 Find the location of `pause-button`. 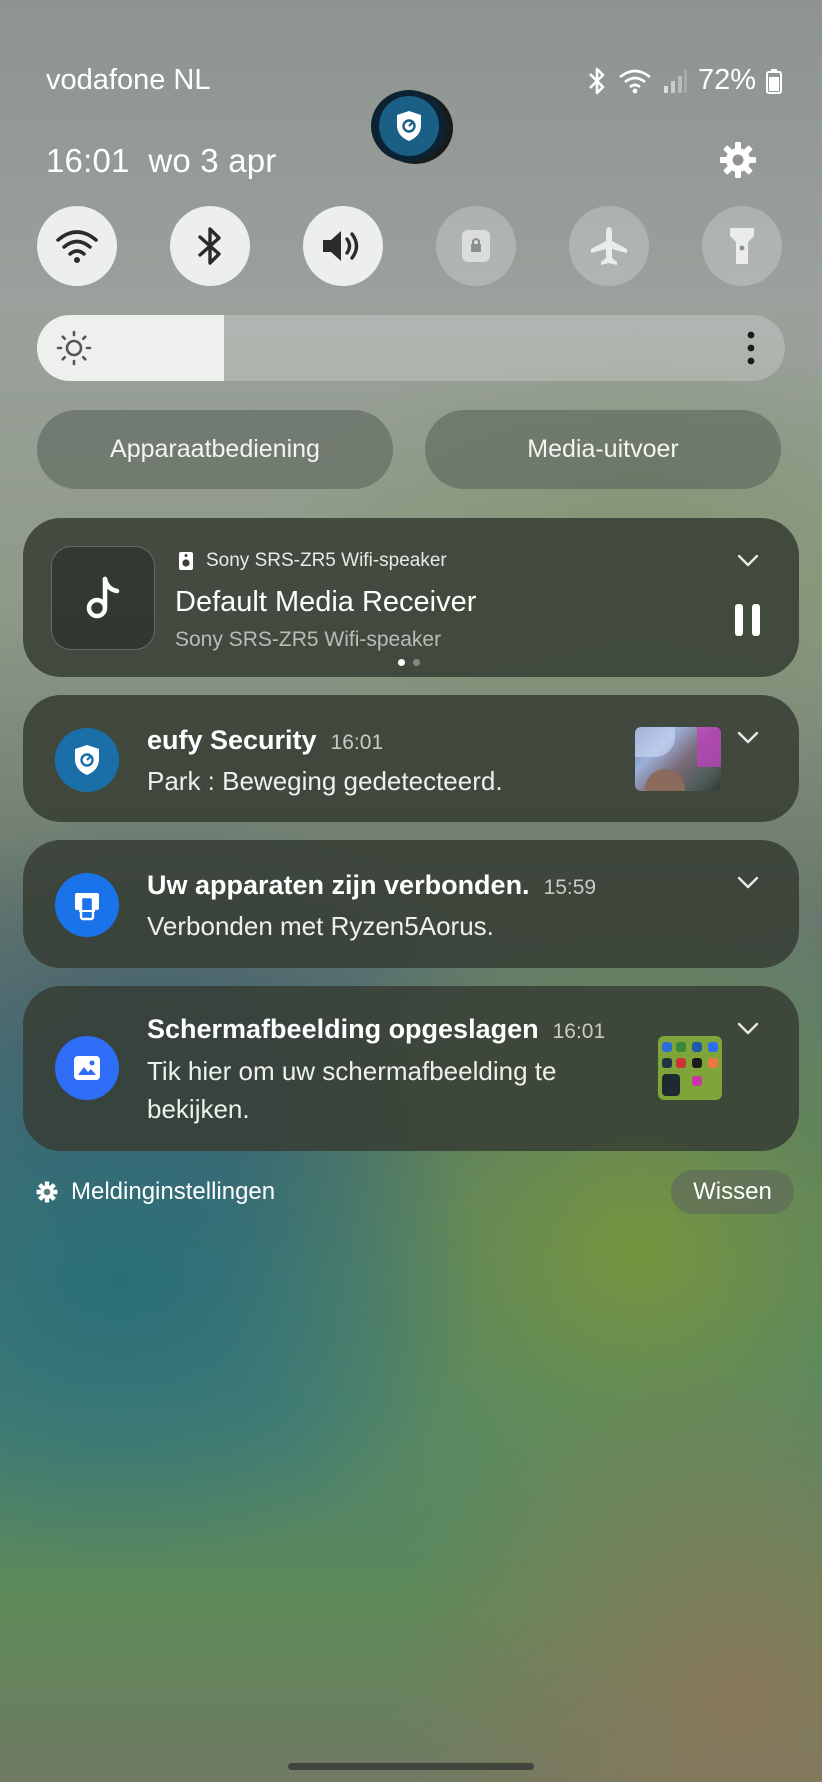

pause-button is located at coordinates (748, 620).